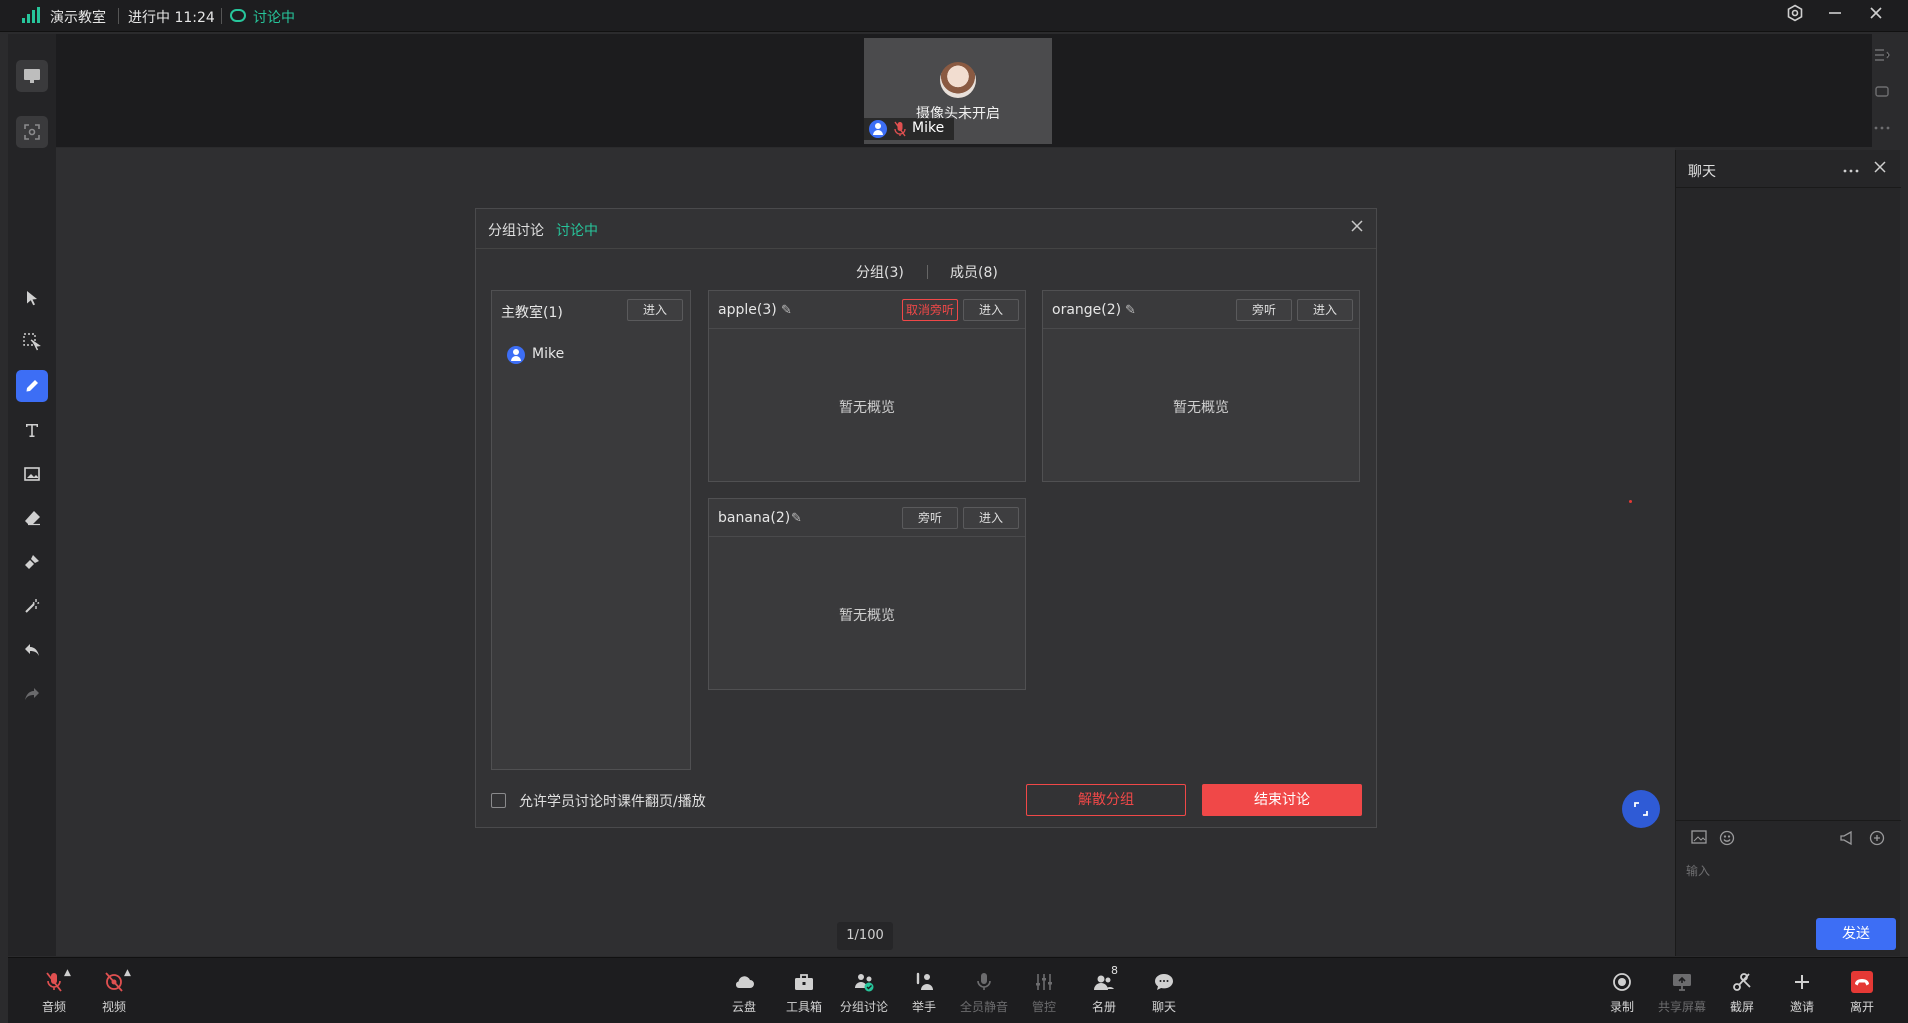 The height and width of the screenshot is (1023, 1908). What do you see at coordinates (1795, 16) in the screenshot?
I see `settings-icon` at bounding box center [1795, 16].